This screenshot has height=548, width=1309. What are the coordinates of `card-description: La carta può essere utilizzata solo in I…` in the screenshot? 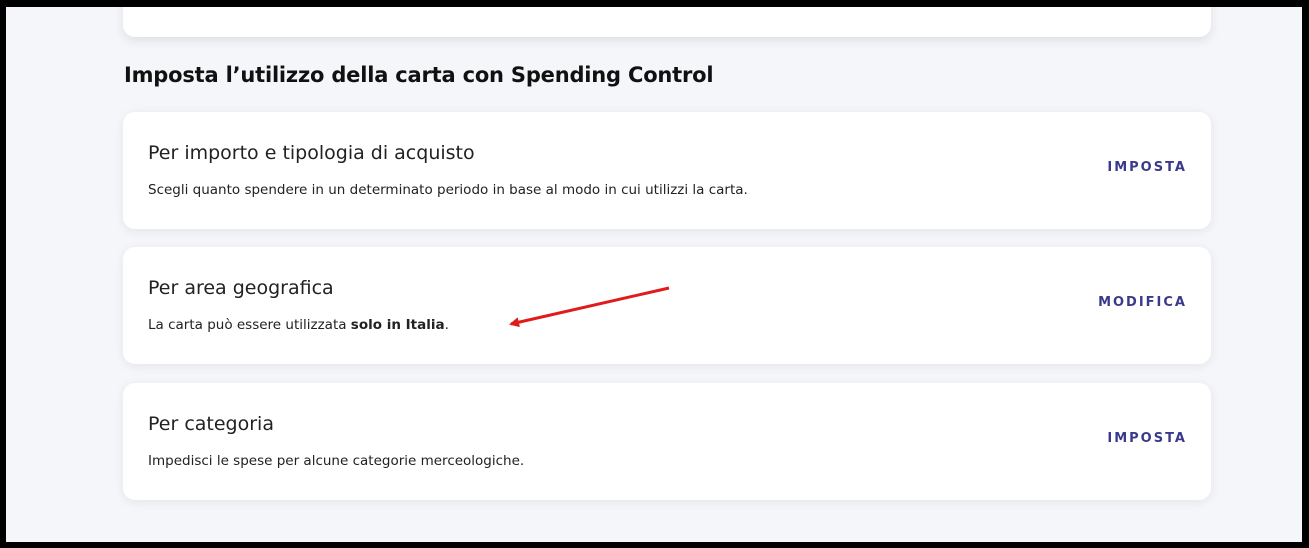 It's located at (298, 325).